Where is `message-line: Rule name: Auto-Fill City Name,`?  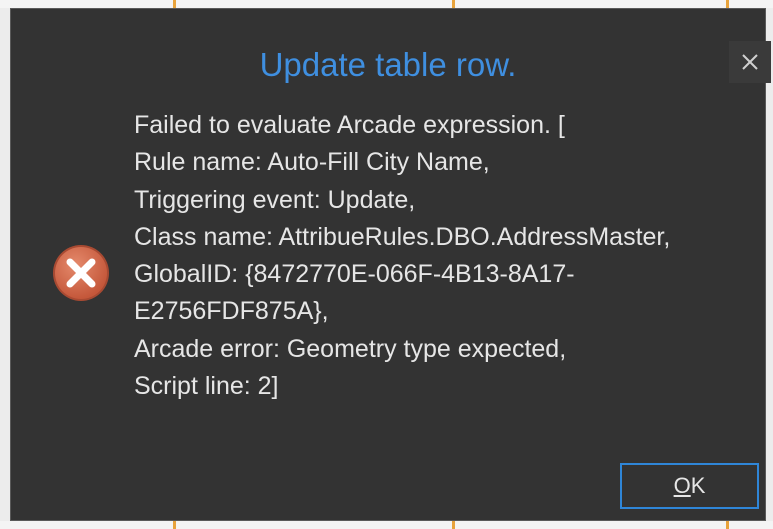 message-line: Rule name: Auto-Fill City Name, is located at coordinates (312, 162).